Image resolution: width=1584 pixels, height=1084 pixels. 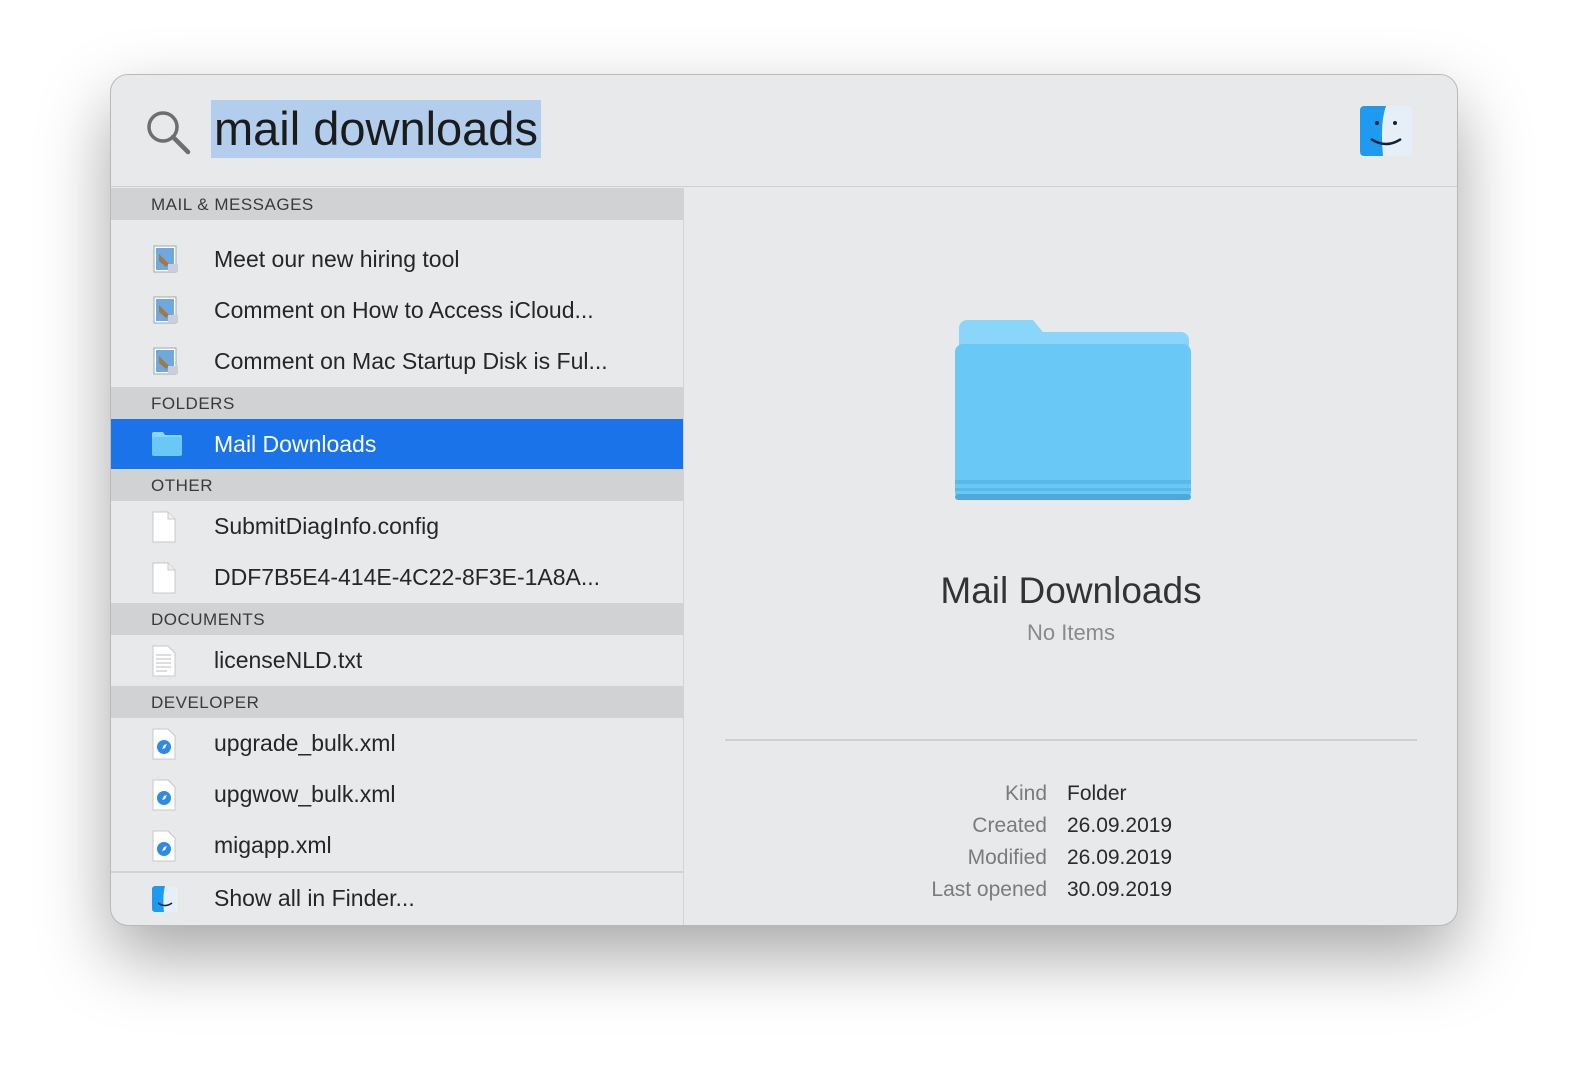 I want to click on list-item: migapp.xml, so click(x=397, y=845).